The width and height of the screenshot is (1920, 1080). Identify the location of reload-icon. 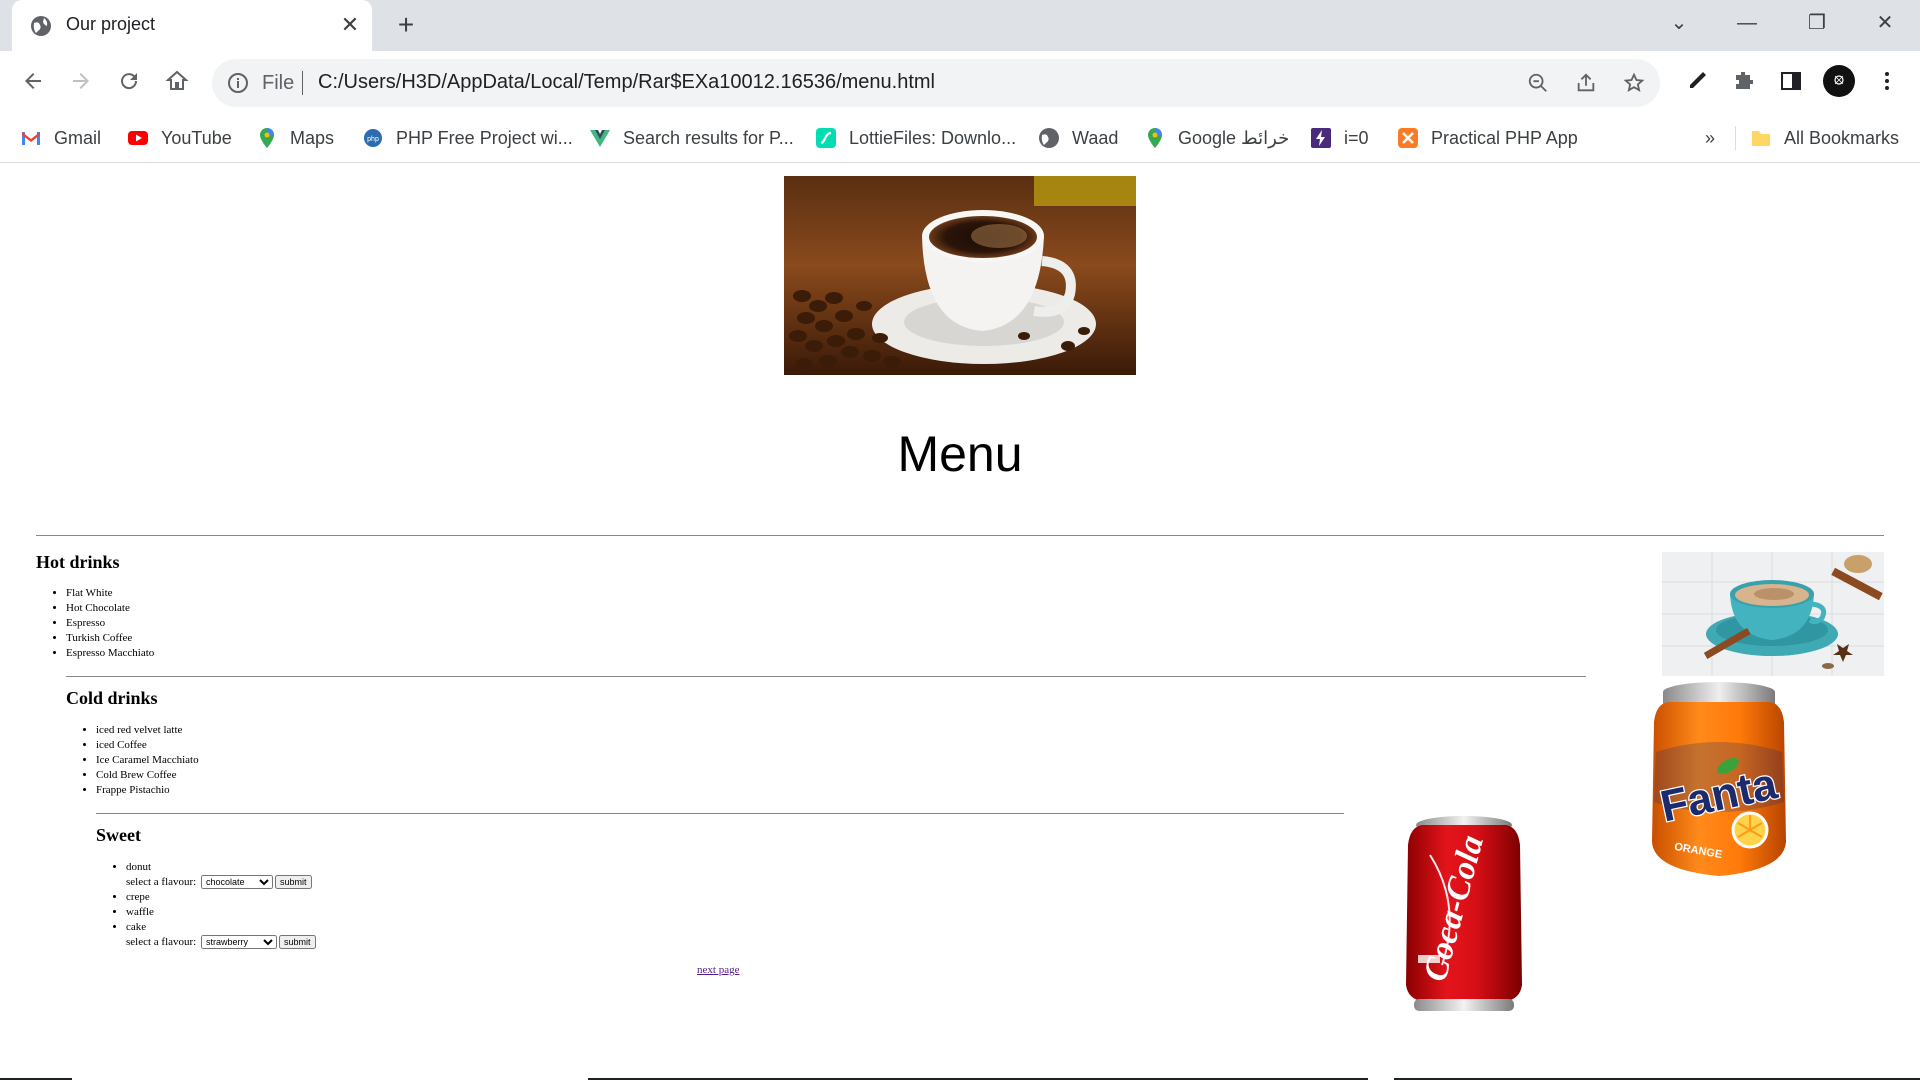
(129, 81).